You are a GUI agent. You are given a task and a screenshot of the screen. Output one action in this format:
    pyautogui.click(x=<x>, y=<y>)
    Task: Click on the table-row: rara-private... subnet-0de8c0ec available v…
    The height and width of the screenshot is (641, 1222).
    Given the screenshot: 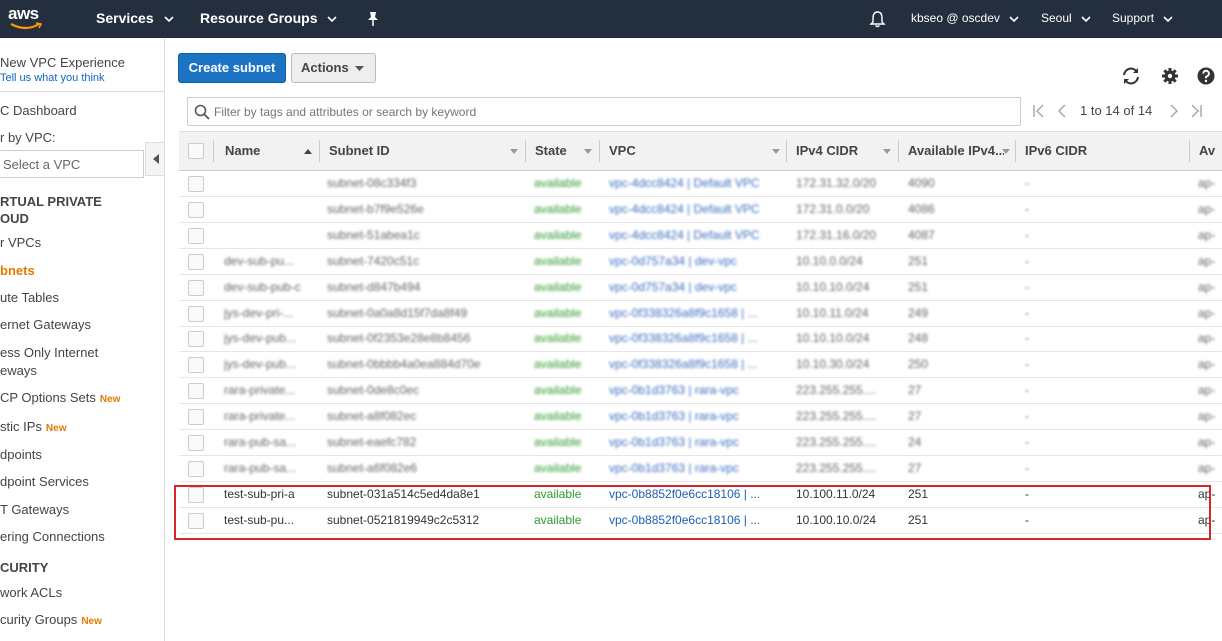 What is the action you would take?
    pyautogui.click(x=700, y=391)
    